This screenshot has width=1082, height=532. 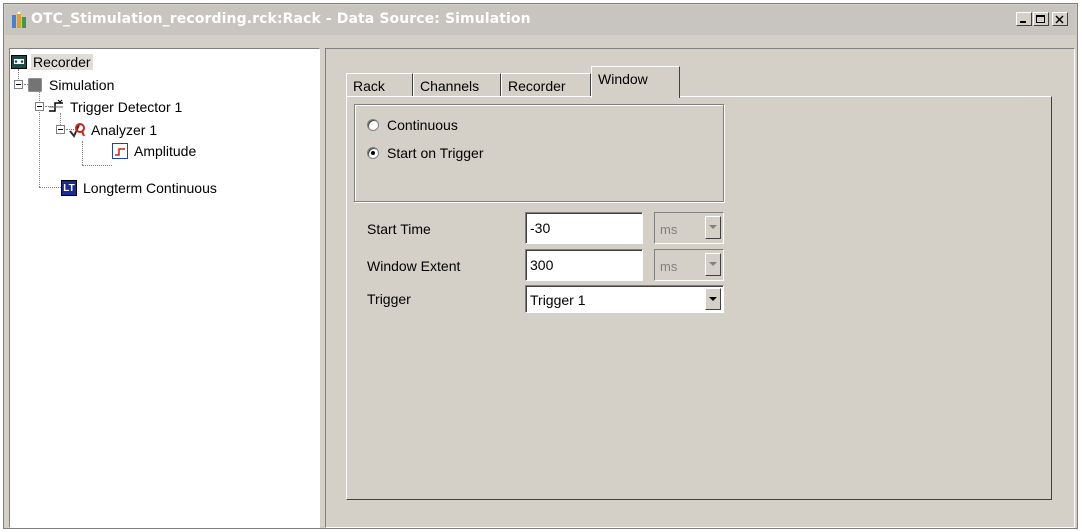 What do you see at coordinates (18, 84) in the screenshot?
I see `simulation-expander` at bounding box center [18, 84].